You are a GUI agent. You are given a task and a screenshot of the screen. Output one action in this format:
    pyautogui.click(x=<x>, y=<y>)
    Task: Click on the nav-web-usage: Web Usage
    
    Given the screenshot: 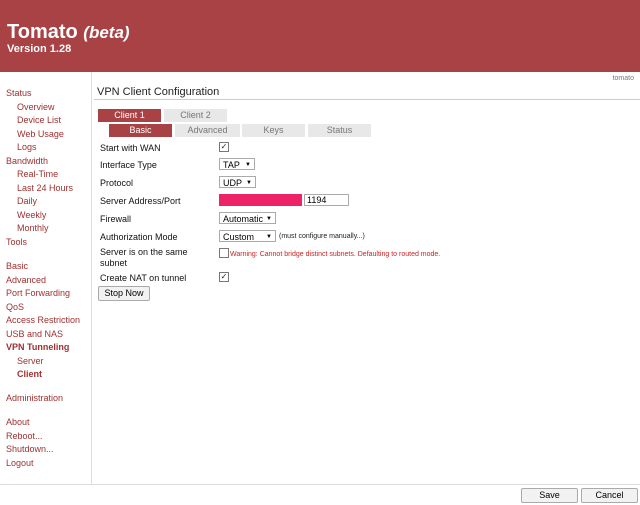 What is the action you would take?
    pyautogui.click(x=40, y=134)
    